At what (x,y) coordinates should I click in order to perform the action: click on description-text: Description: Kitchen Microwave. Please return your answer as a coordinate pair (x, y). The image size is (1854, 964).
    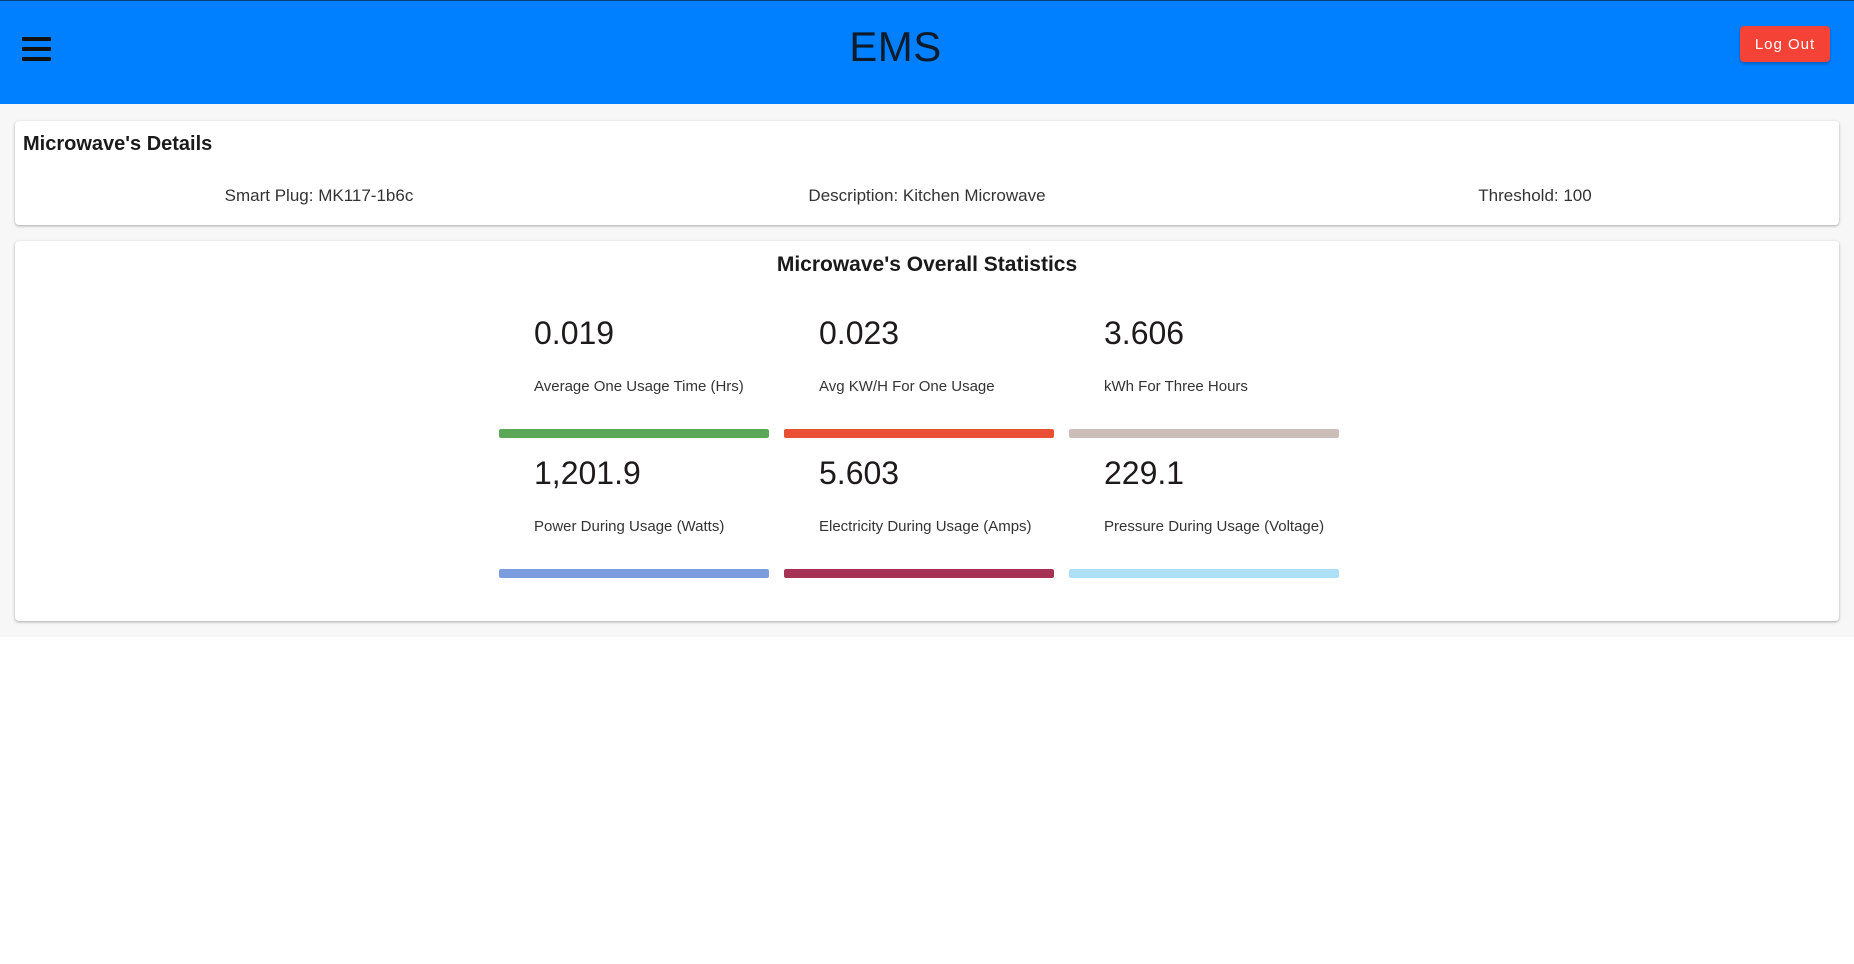
    Looking at the image, I should click on (927, 195).